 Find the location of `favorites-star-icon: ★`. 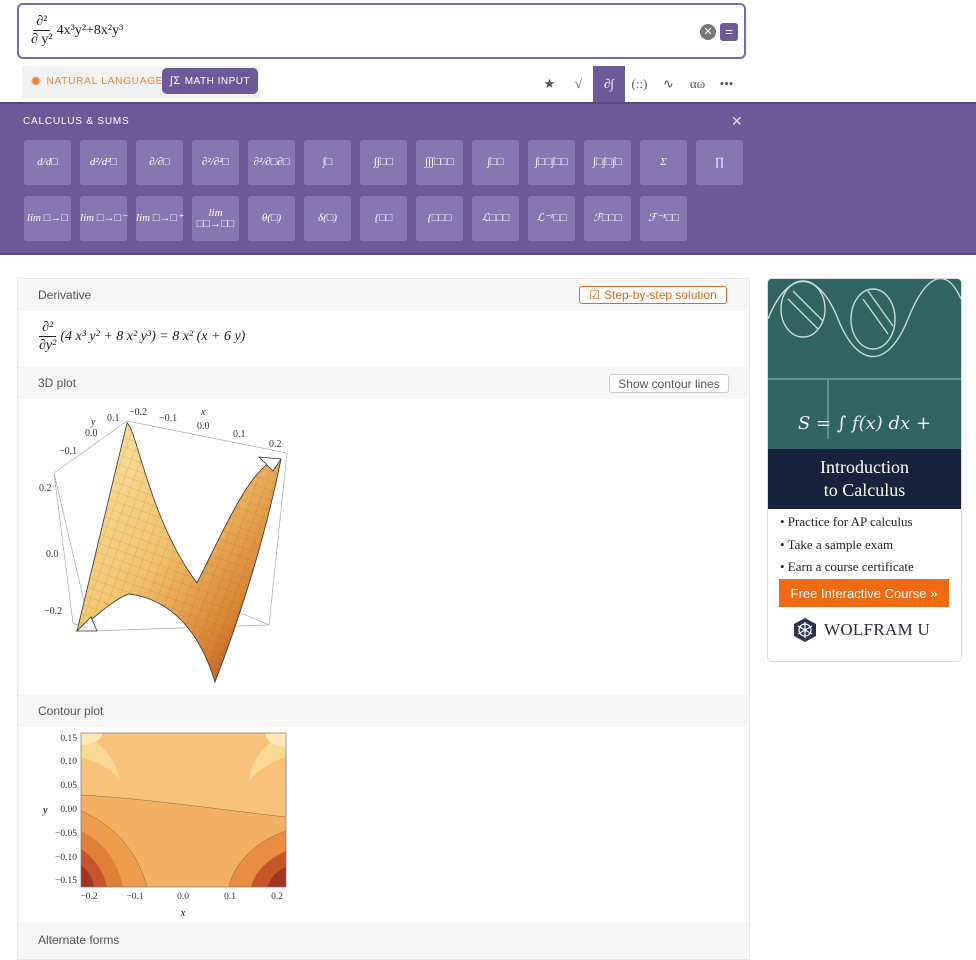

favorites-star-icon: ★ is located at coordinates (549, 84).